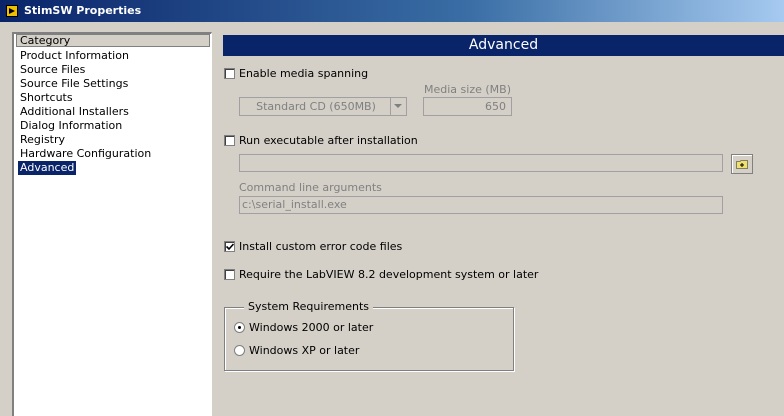 Image resolution: width=784 pixels, height=416 pixels. Describe the element at coordinates (320, 246) in the screenshot. I see `custom-error-label: Install custom error code files` at that location.